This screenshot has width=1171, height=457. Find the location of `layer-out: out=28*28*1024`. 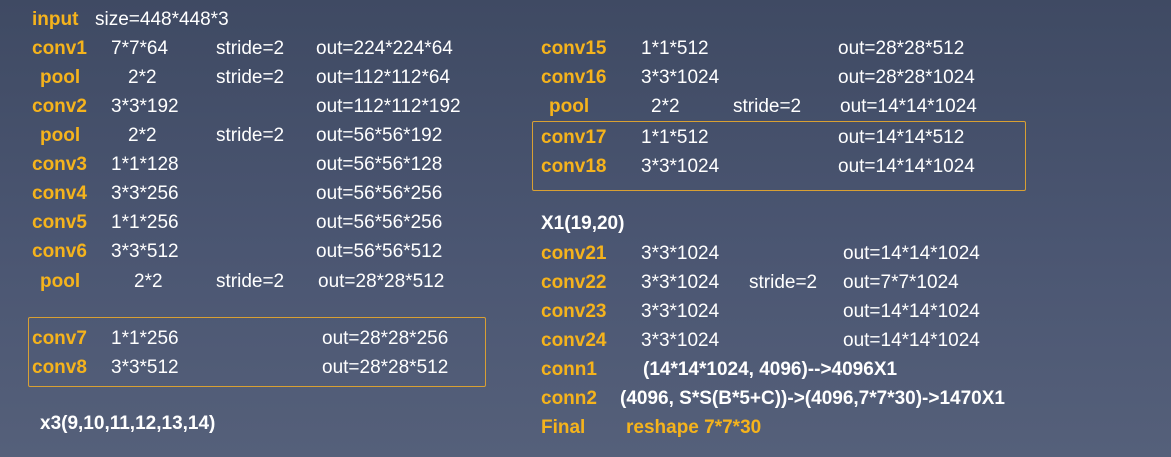

layer-out: out=28*28*1024 is located at coordinates (906, 77).